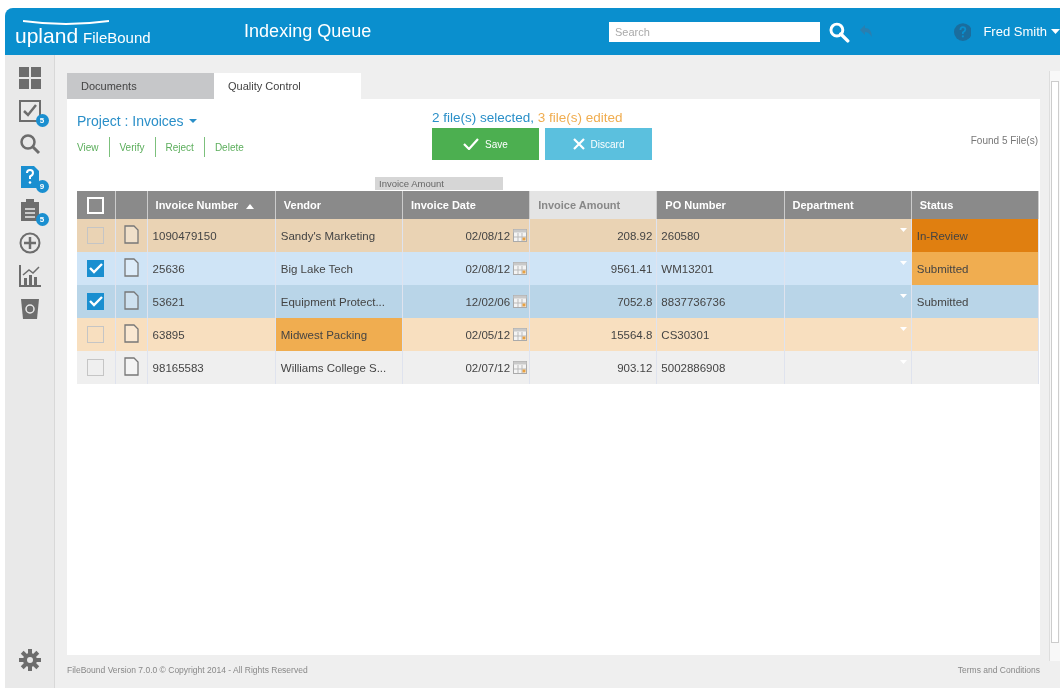 The height and width of the screenshot is (688, 1060). What do you see at coordinates (975, 235) in the screenshot?
I see `status-cell: In-Review` at bounding box center [975, 235].